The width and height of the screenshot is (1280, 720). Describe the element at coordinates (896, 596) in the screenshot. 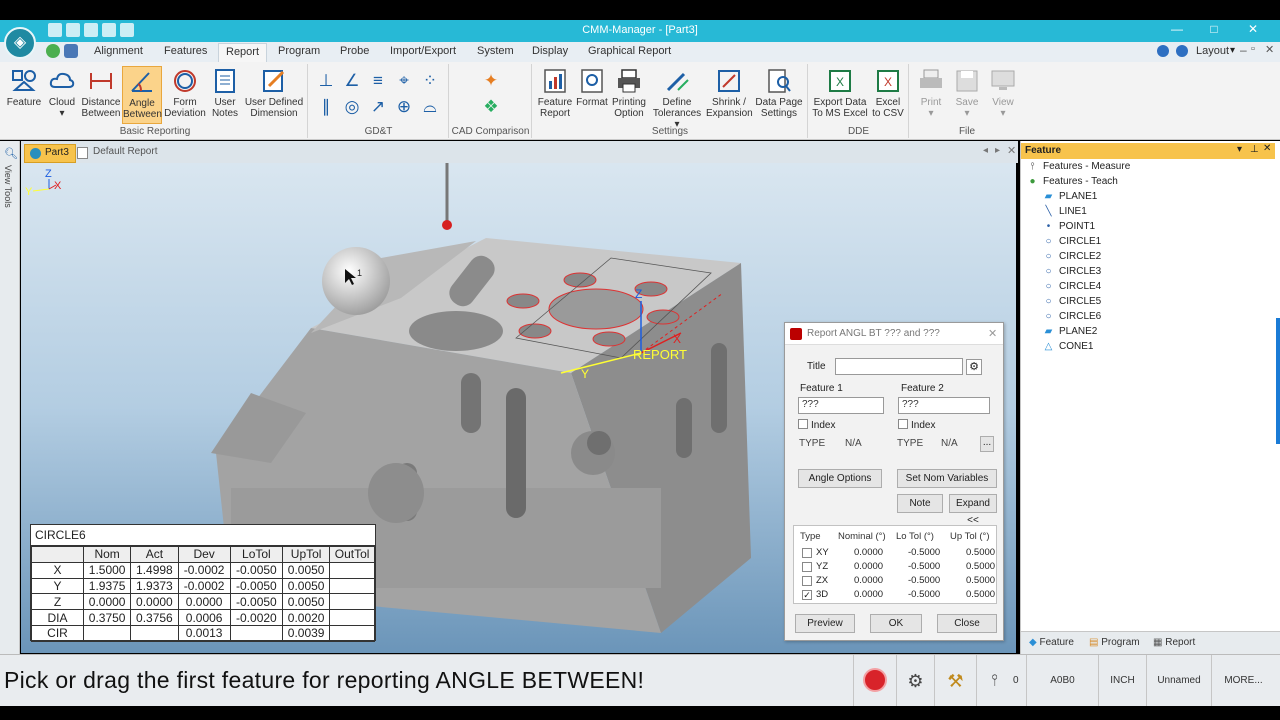

I see `tolerance-row-3d: ✓ 3D 0.0000 -0.5000 0.5000` at that location.